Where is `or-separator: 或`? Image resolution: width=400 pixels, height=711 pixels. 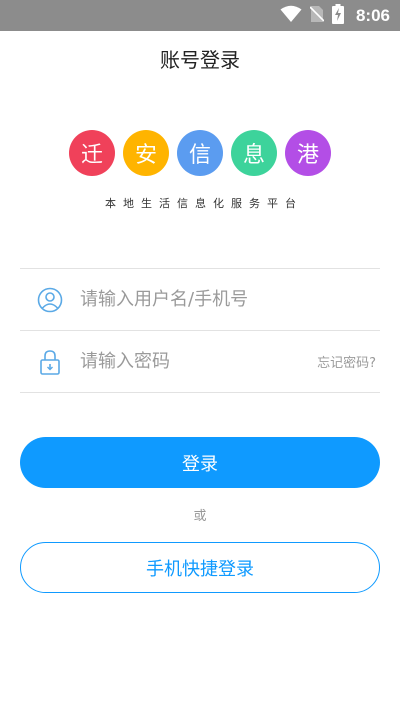
or-separator: 或 is located at coordinates (200, 516).